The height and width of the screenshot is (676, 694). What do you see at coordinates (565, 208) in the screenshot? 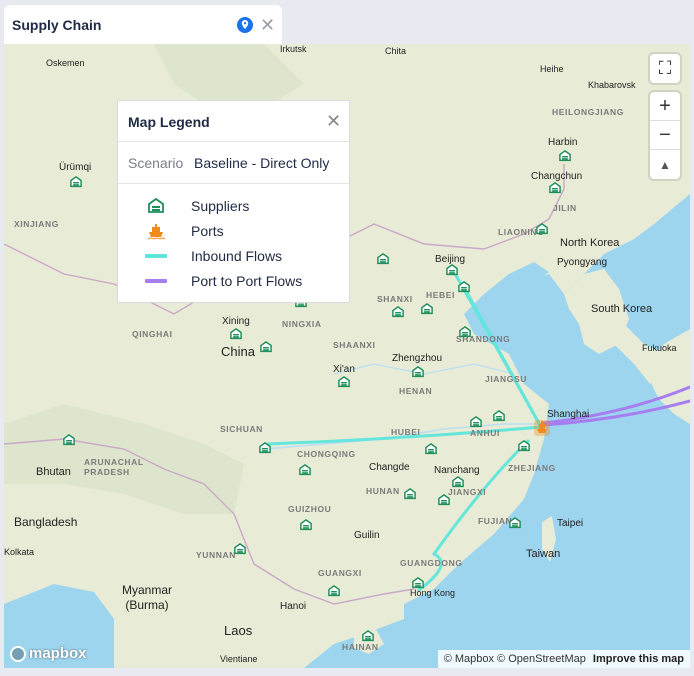
I see `map-label-province: JILIN` at bounding box center [565, 208].